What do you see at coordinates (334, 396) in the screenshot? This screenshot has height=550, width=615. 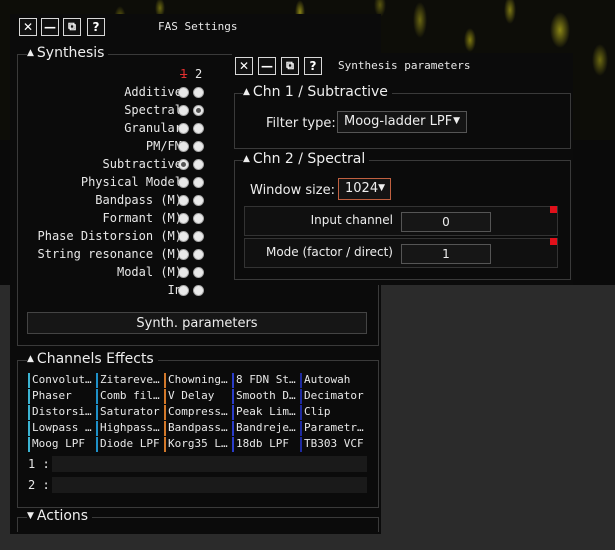 I see `effect-item: Decimator` at bounding box center [334, 396].